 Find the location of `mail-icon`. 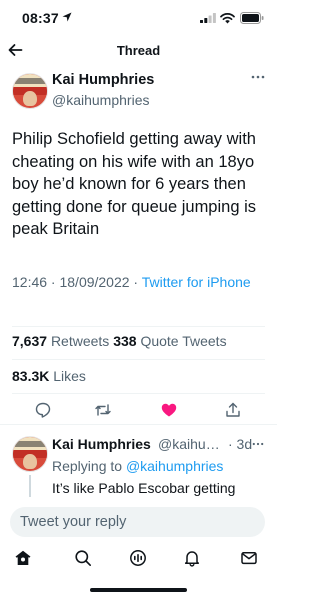

mail-icon is located at coordinates (249, 558).